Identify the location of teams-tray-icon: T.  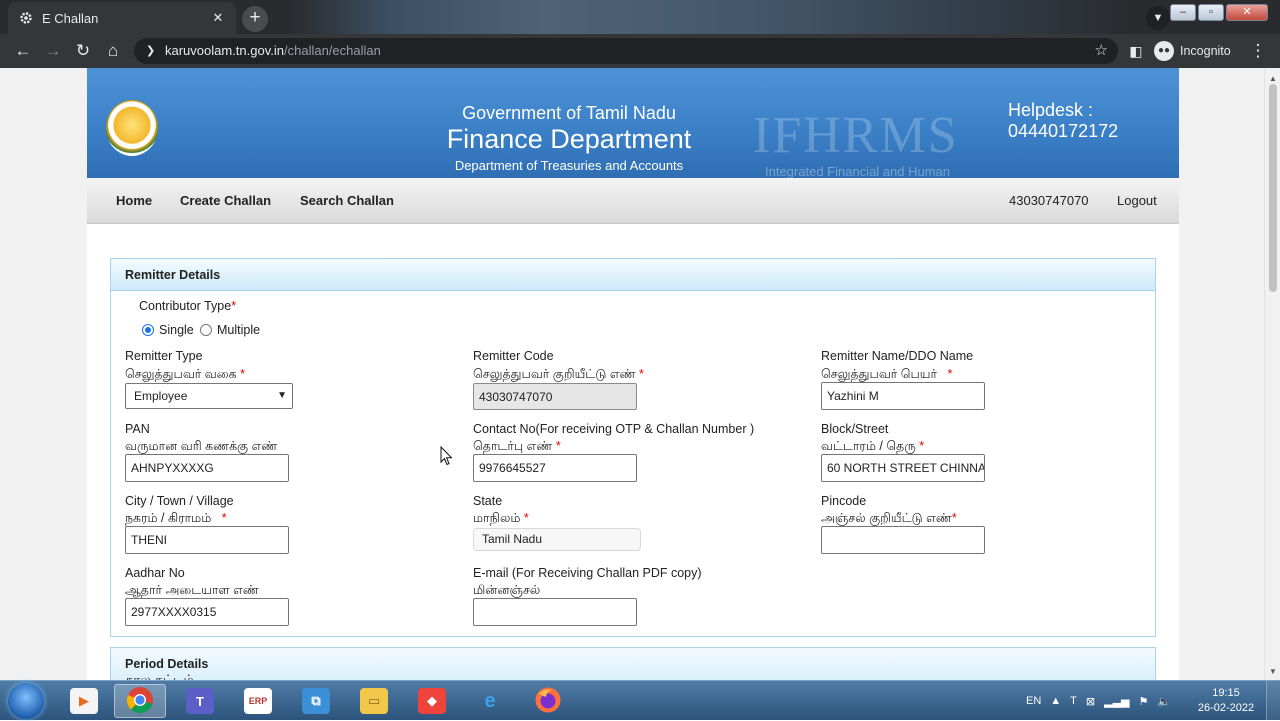
(1073, 701).